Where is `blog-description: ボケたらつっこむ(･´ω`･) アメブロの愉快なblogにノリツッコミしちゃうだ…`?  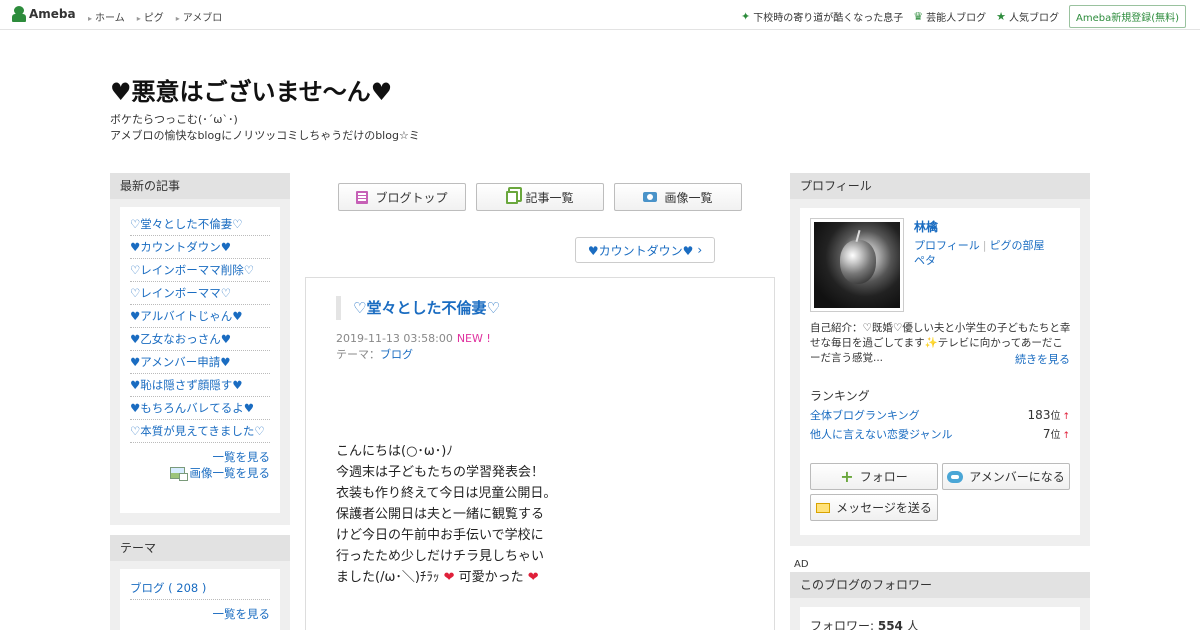
blog-description: ボケたらつっこむ(･´ω`･) アメブロの愉快なblogにノリツッコミしちゃうだ… is located at coordinates (265, 128).